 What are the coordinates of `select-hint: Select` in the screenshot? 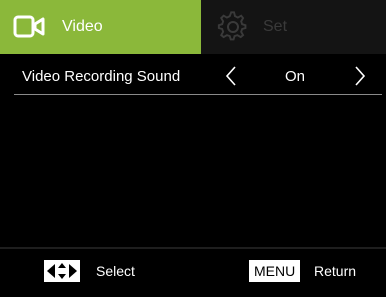 It's located at (115, 271).